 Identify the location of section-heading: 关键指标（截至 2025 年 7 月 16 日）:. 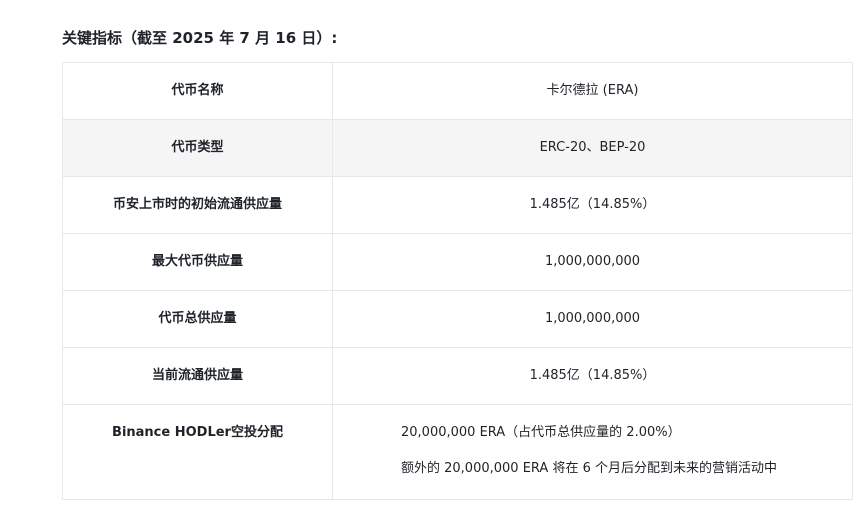
(200, 38).